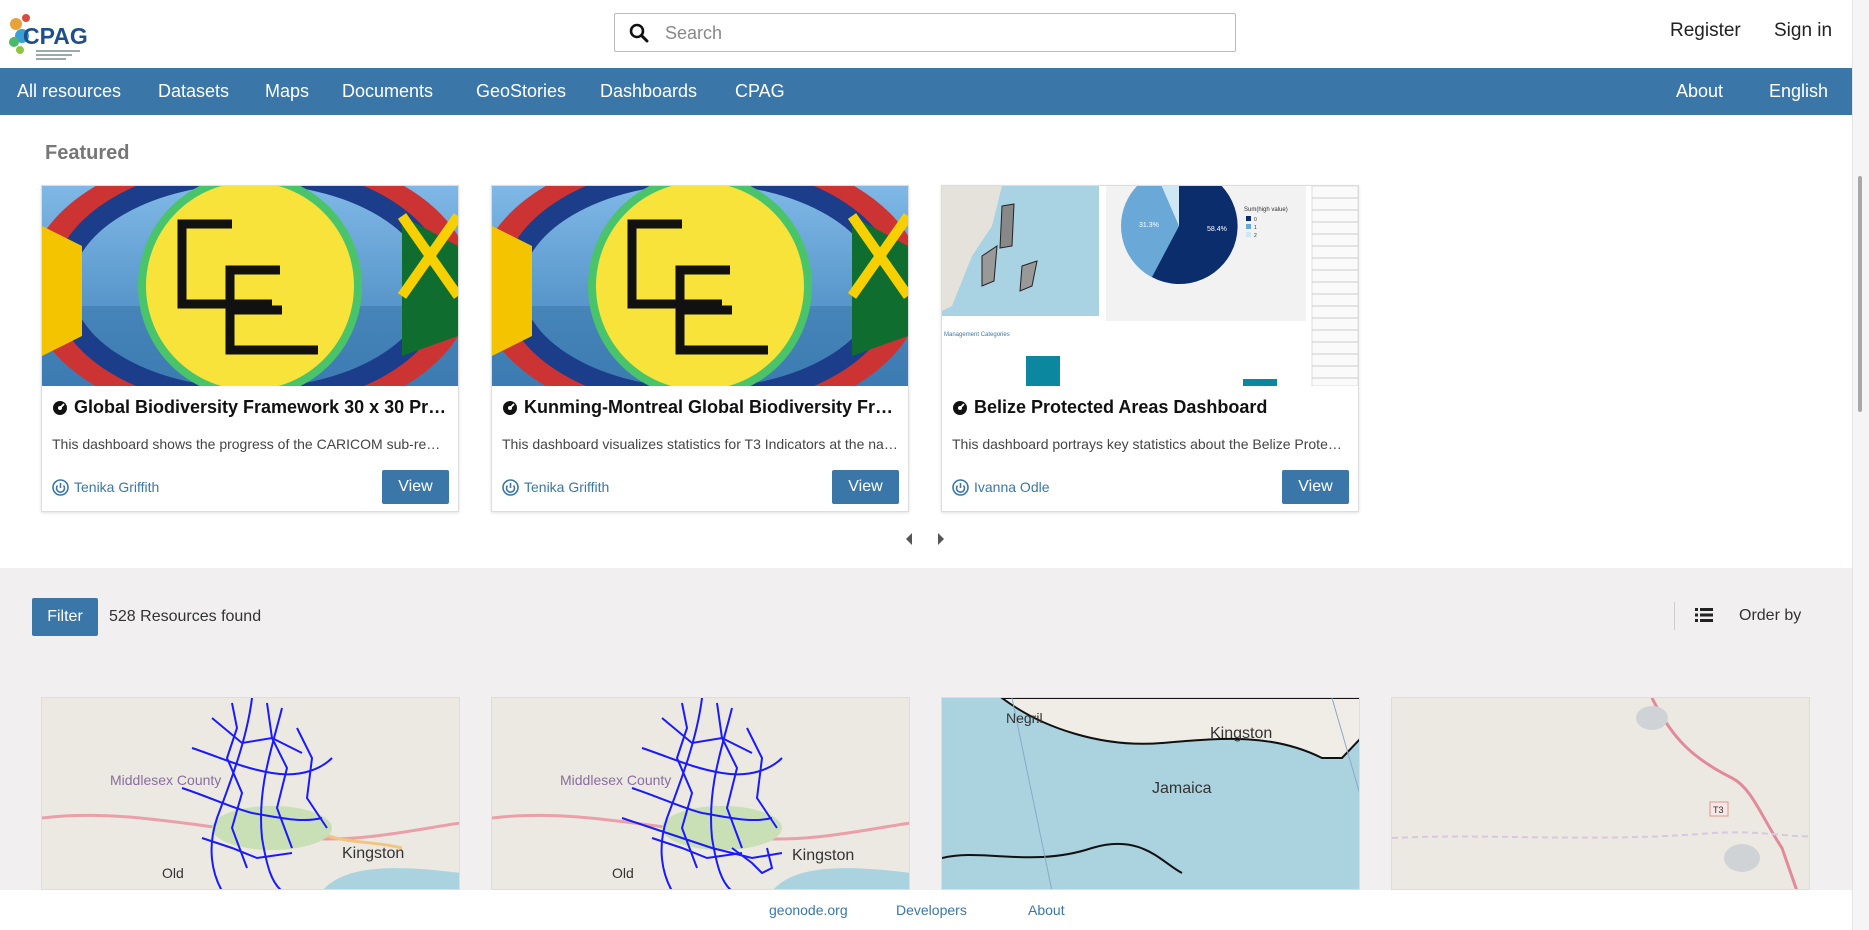 The width and height of the screenshot is (1869, 930). Describe the element at coordinates (1255, 228) in the screenshot. I see `svg-text: 1` at that location.